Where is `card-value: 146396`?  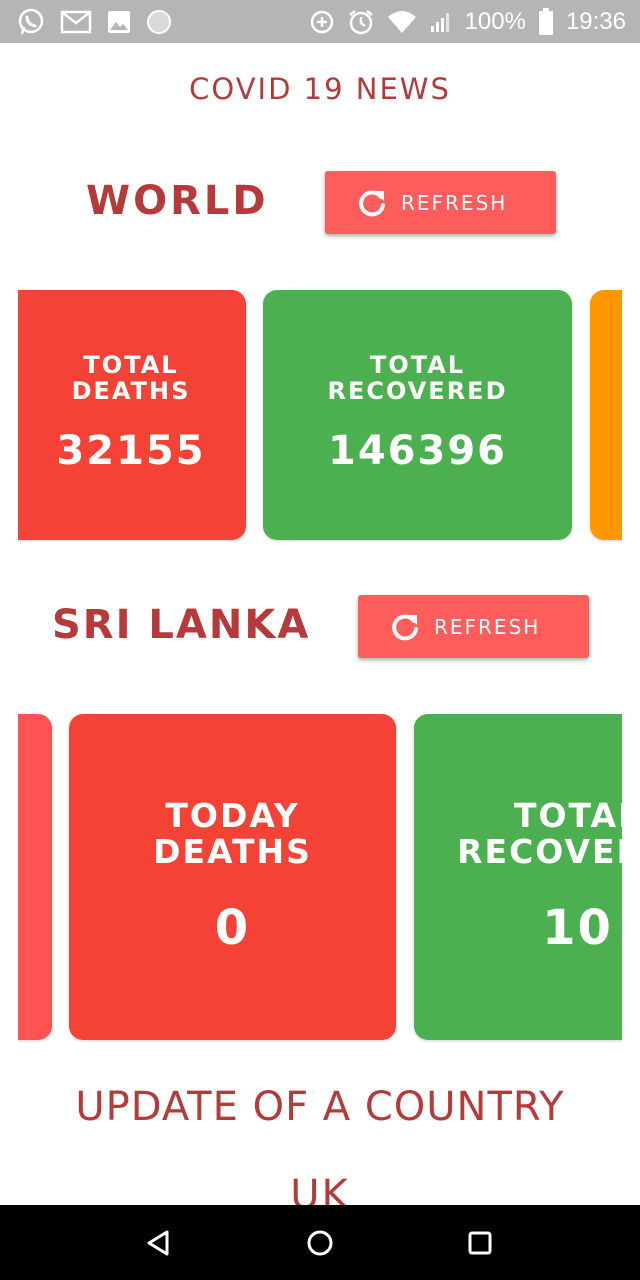
card-value: 146396 is located at coordinates (417, 451).